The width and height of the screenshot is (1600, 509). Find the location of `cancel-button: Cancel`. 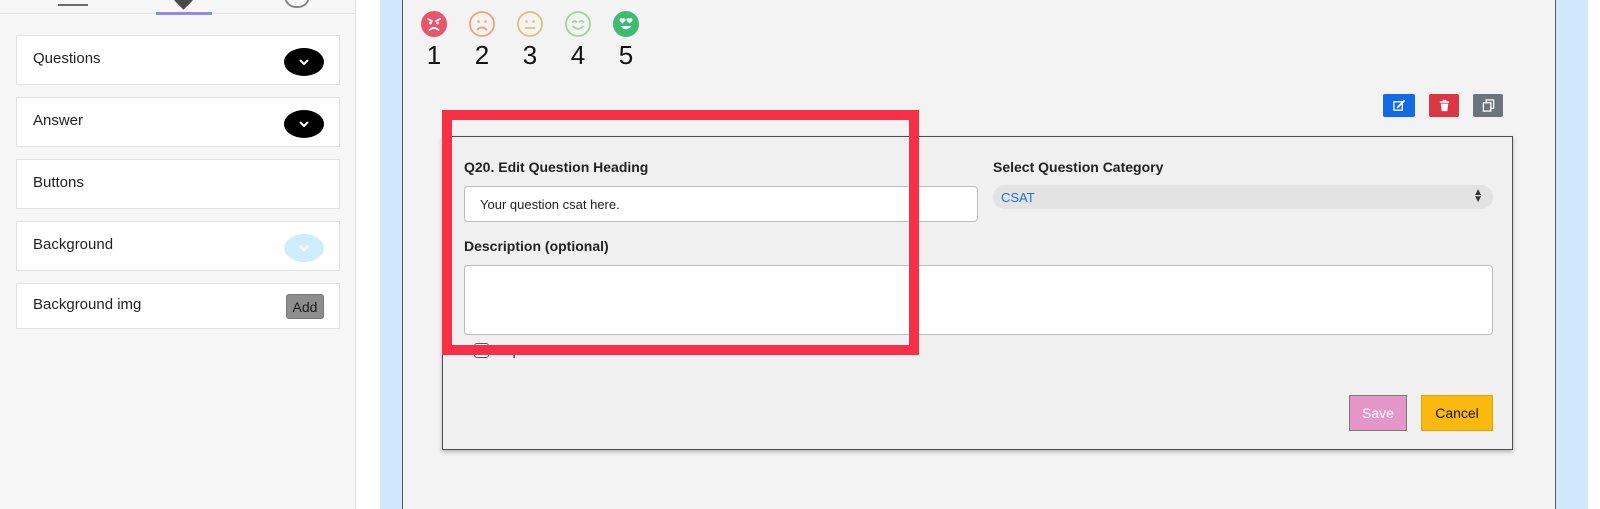

cancel-button: Cancel is located at coordinates (1457, 413).